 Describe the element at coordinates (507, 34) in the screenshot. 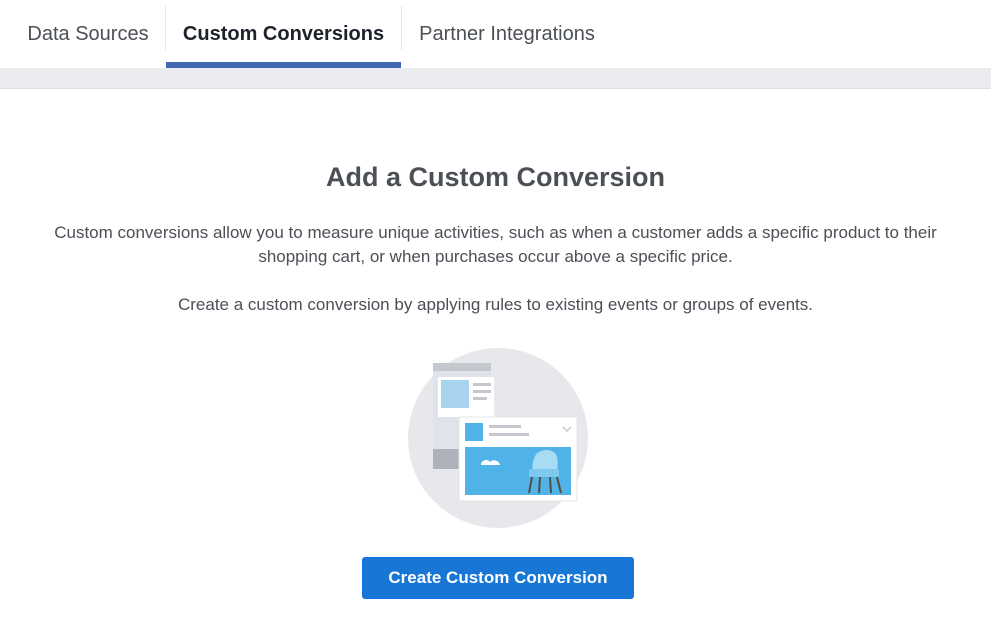

I see `tab-partner-integrations: Partner Integrations` at that location.